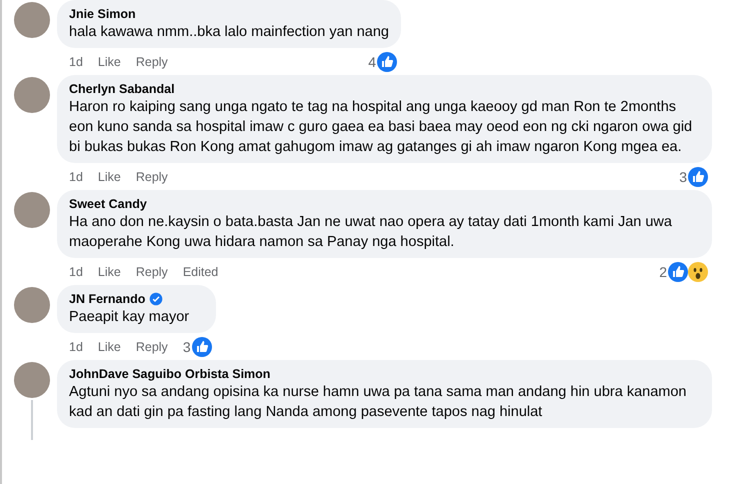 This screenshot has width=750, height=484. Describe the element at coordinates (229, 32) in the screenshot. I see `comment-text: hala kawawa nmm..bka lalo mainfection yan nang` at that location.